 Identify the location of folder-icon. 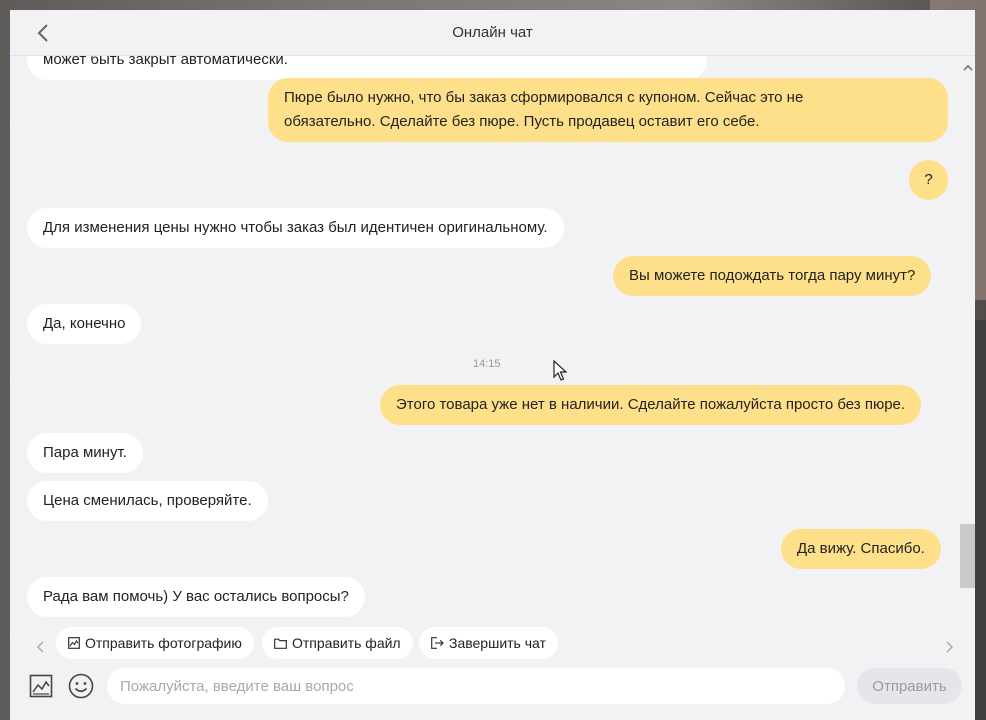
(280, 643).